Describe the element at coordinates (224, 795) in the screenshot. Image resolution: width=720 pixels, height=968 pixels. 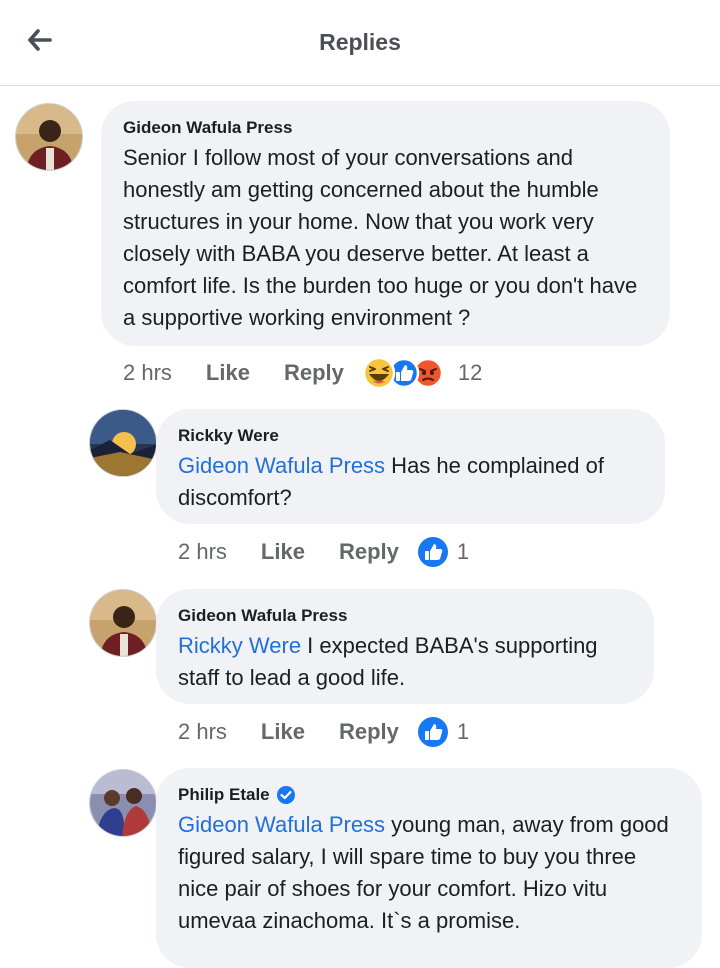
I see `author-name: Philip Etale` at that location.